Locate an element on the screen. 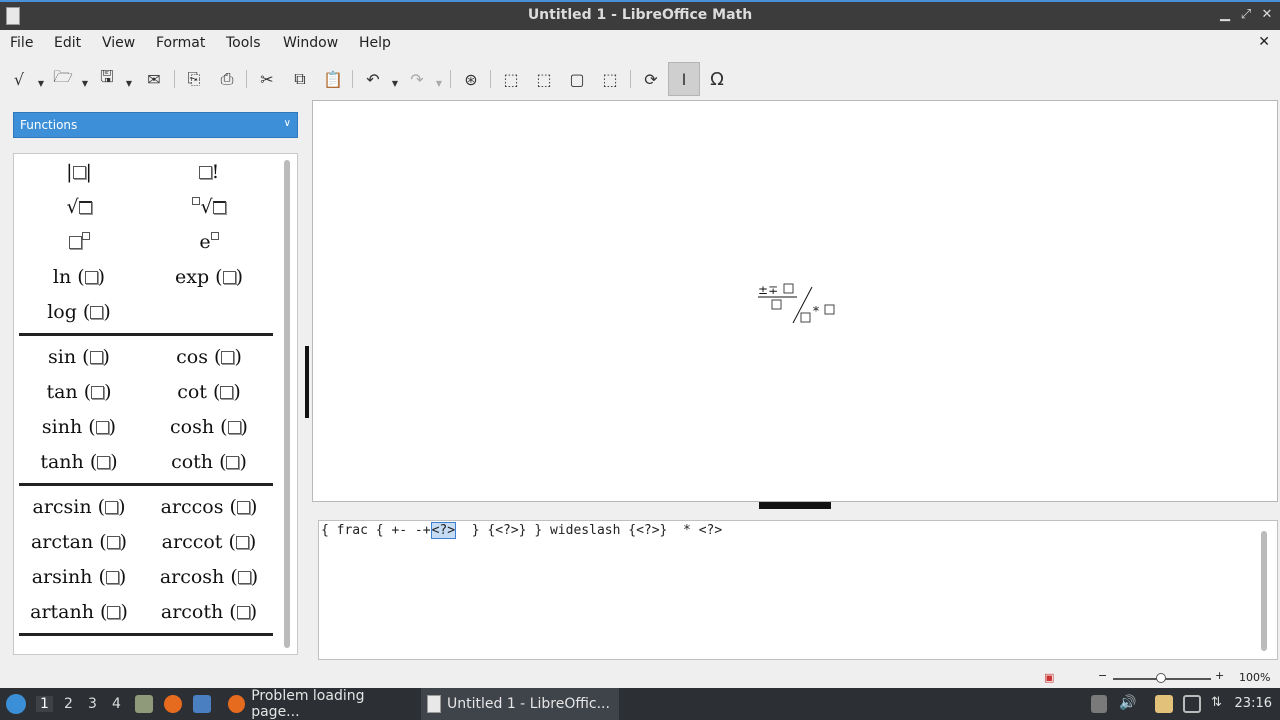 The image size is (1280, 720). document-modified-icon: ▣ is located at coordinates (1049, 677).